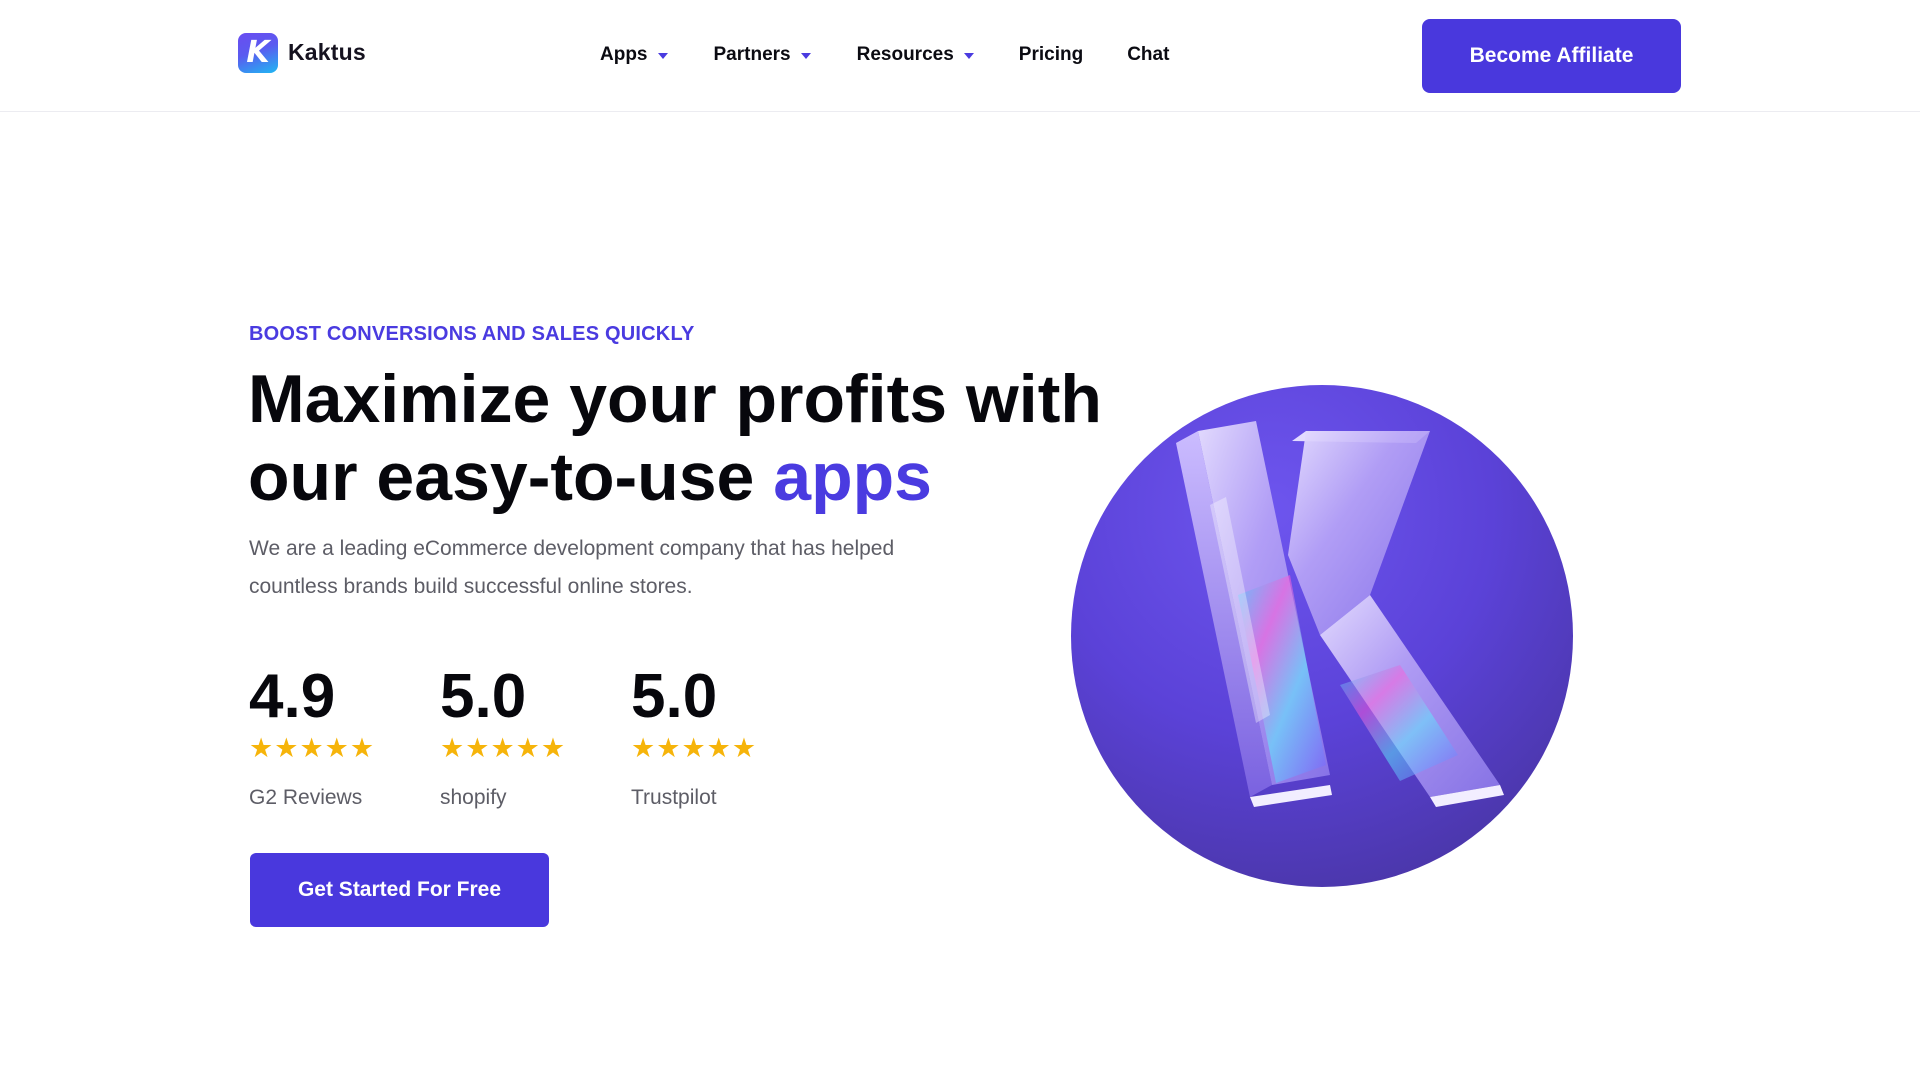 This screenshot has height=1080, width=1920. I want to click on nav-item-label: Pricing, so click(1051, 54).